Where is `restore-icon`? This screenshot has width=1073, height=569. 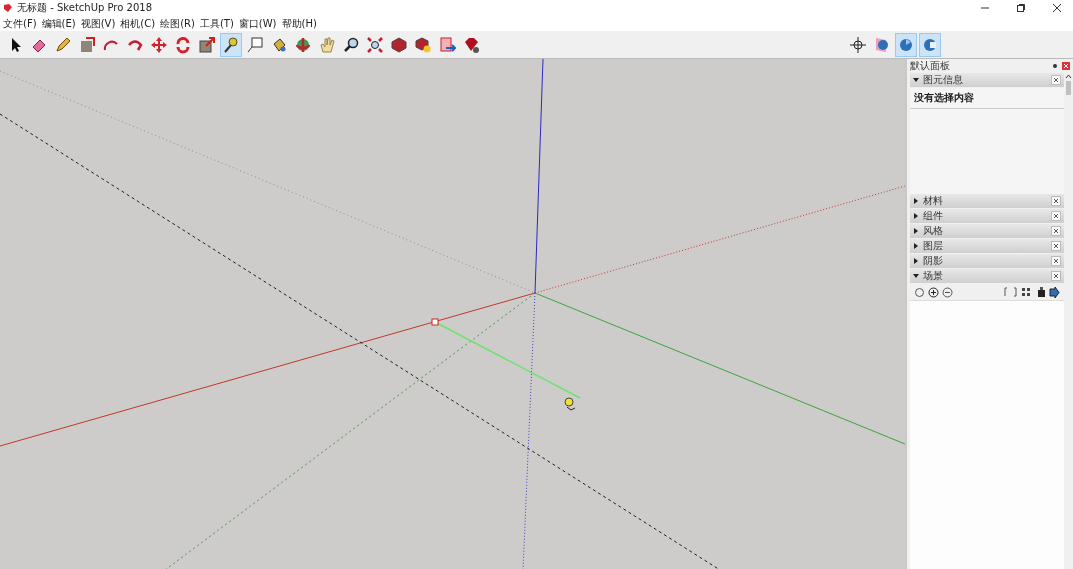 restore-icon is located at coordinates (1021, 8).